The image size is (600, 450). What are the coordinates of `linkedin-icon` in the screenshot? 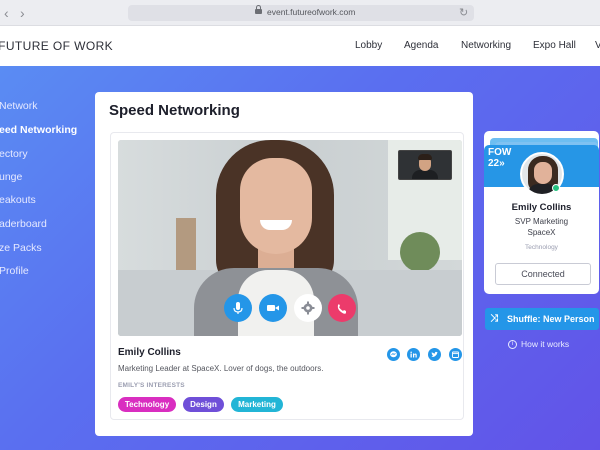 It's located at (413, 354).